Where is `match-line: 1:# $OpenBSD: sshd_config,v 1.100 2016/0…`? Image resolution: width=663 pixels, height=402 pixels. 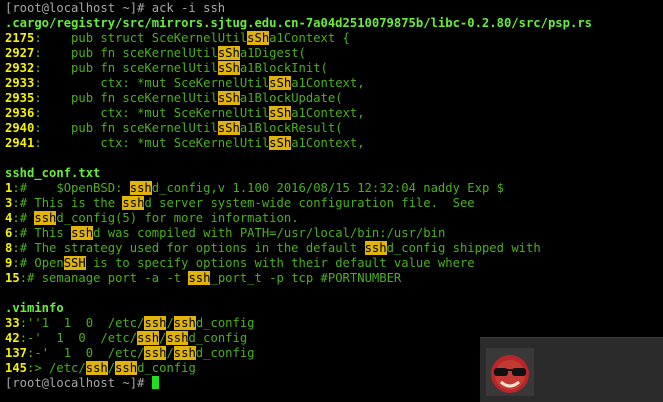 match-line: 1:# $OpenBSD: sshd_config,v 1.100 2016/0… is located at coordinates (332, 188).